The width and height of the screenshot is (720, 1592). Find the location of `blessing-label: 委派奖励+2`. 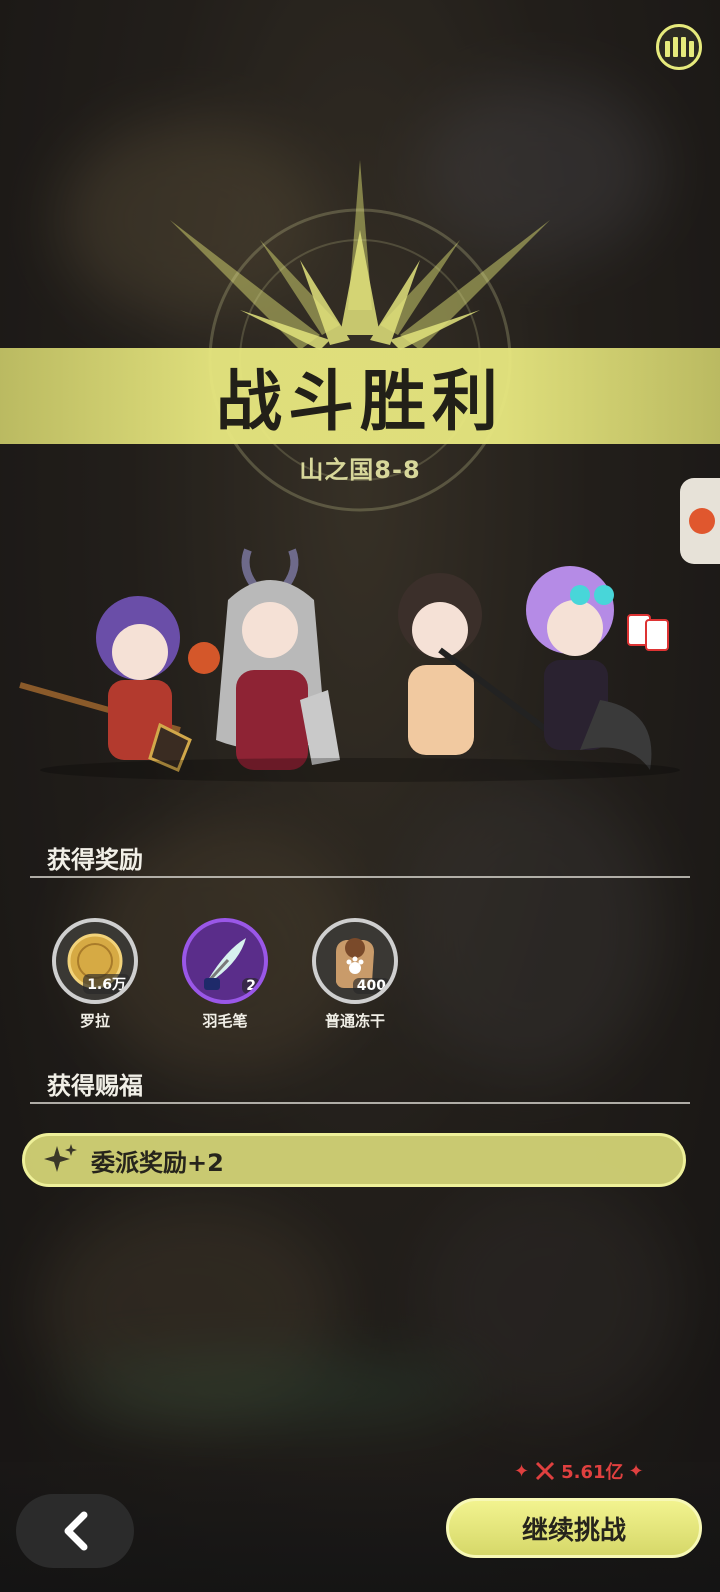

blessing-label: 委派奖励+2 is located at coordinates (157, 1162).